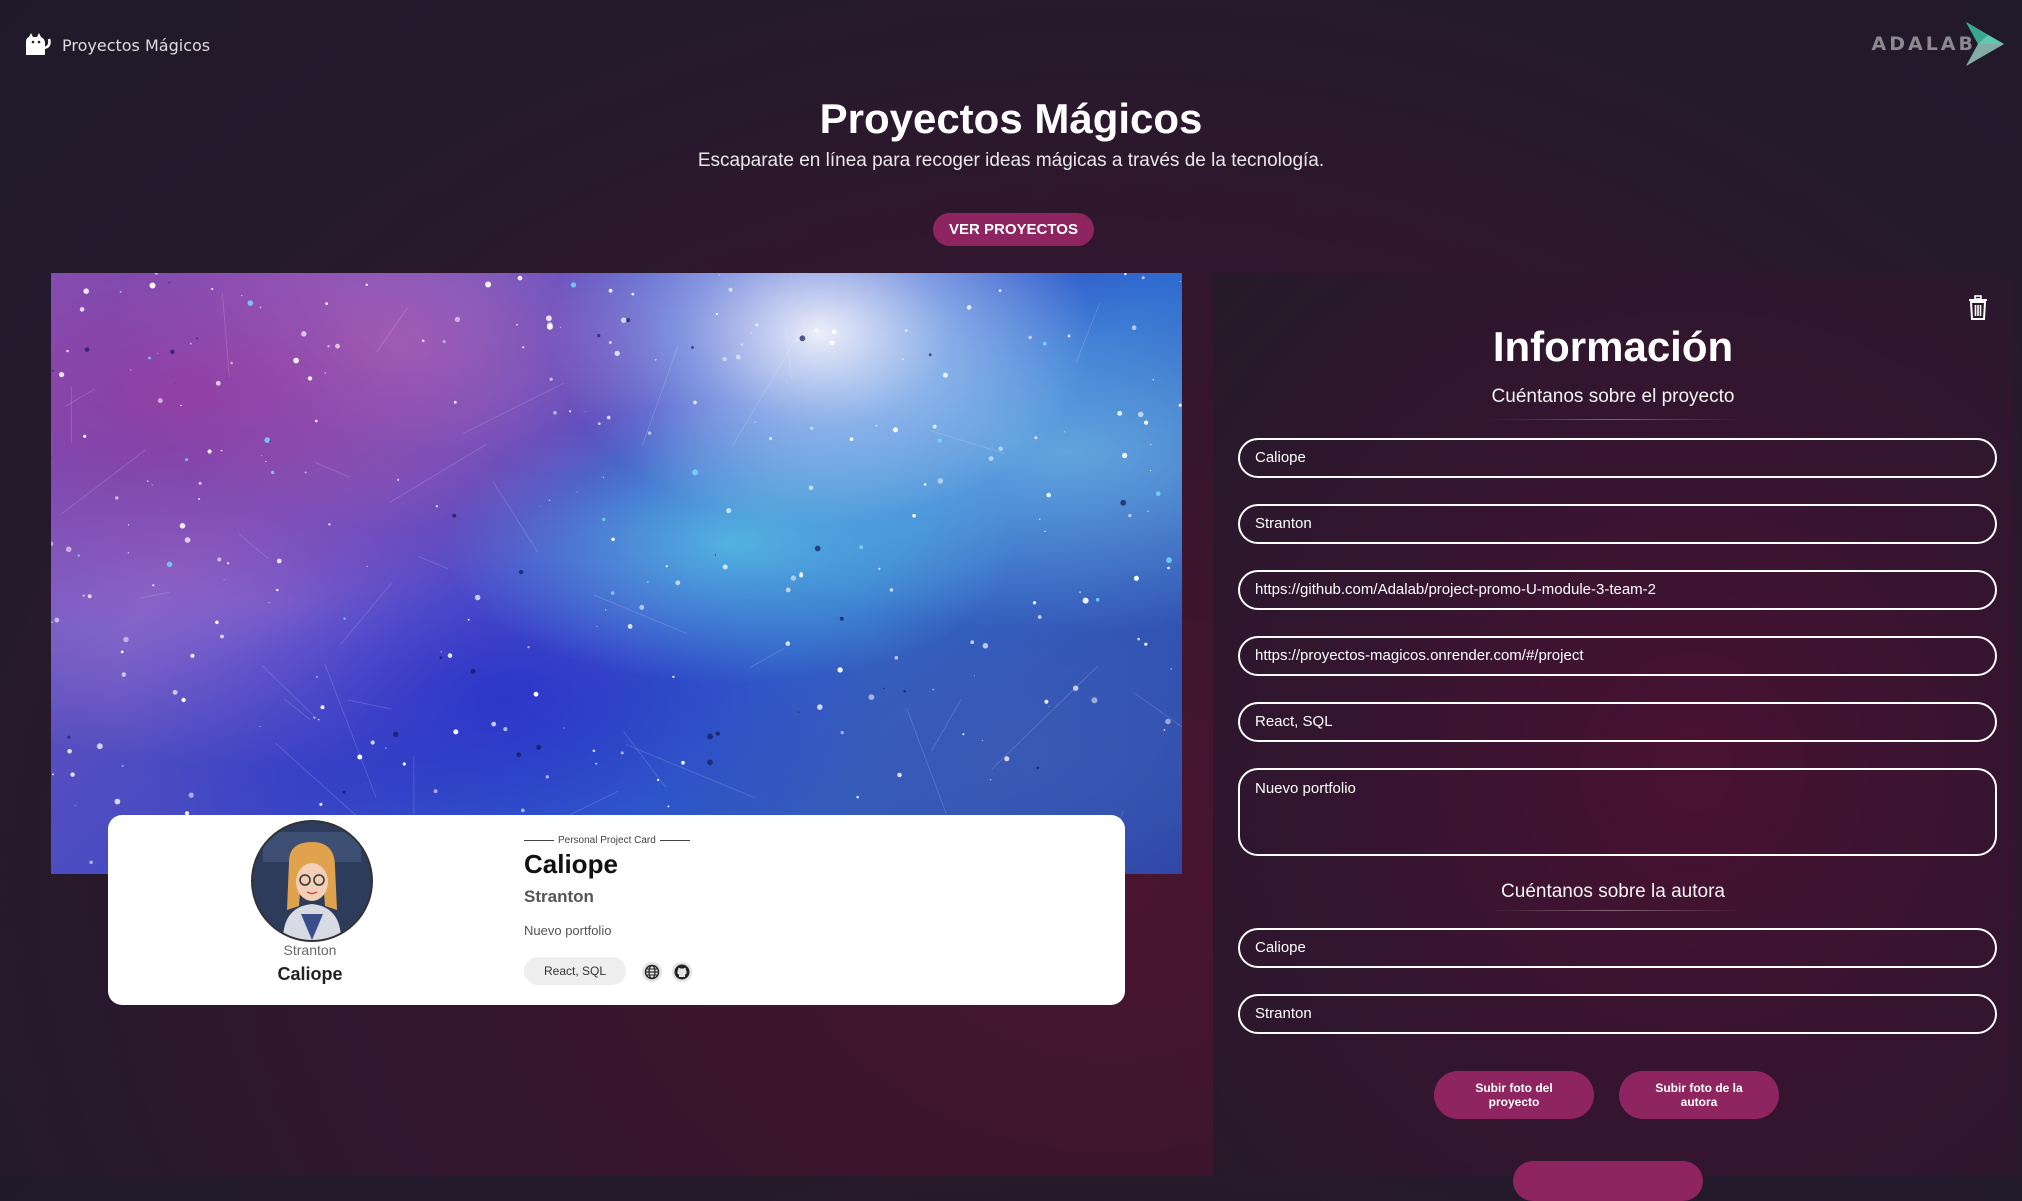  What do you see at coordinates (1013, 229) in the screenshot?
I see `view-projects-button: VER PROYECTOS` at bounding box center [1013, 229].